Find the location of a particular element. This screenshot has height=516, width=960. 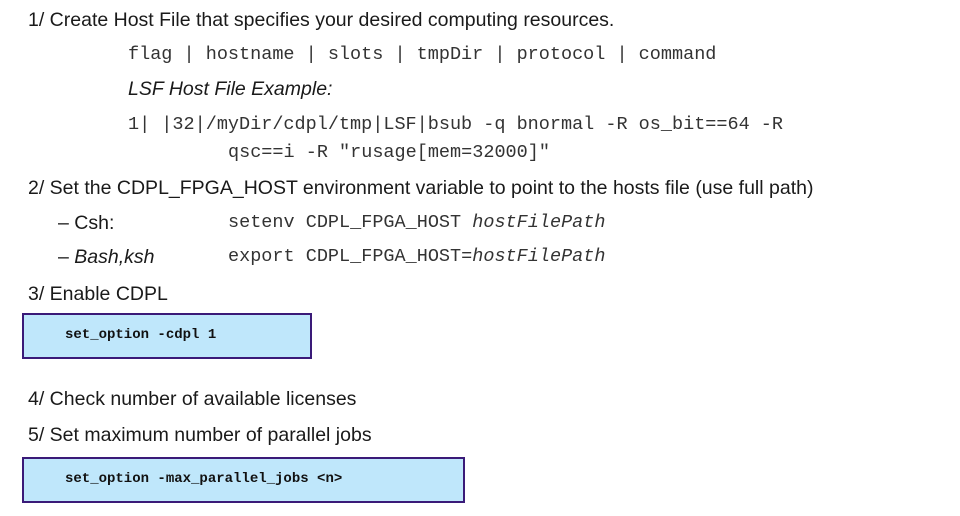

lsf-example-label: LSF Host File Example: is located at coordinates (230, 89).